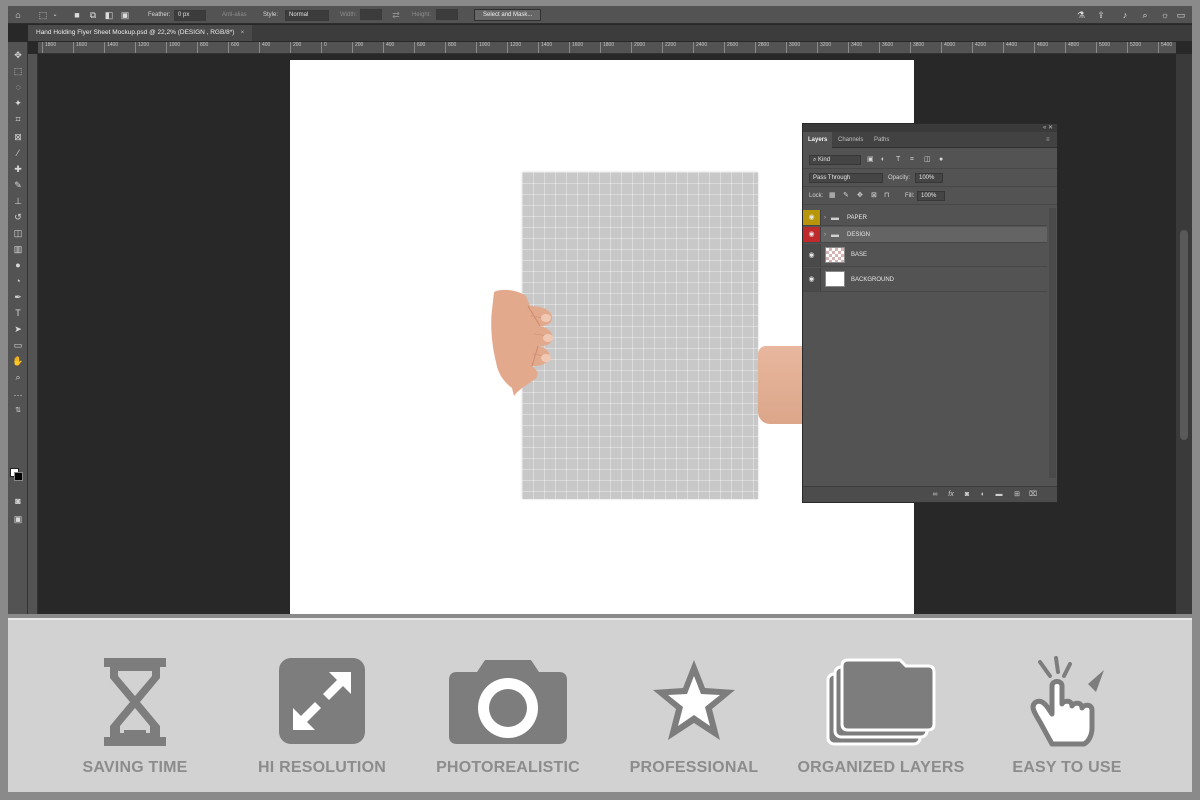 The height and width of the screenshot is (800, 1200). I want to click on lasso-tool-icon: ◌, so click(18, 87).